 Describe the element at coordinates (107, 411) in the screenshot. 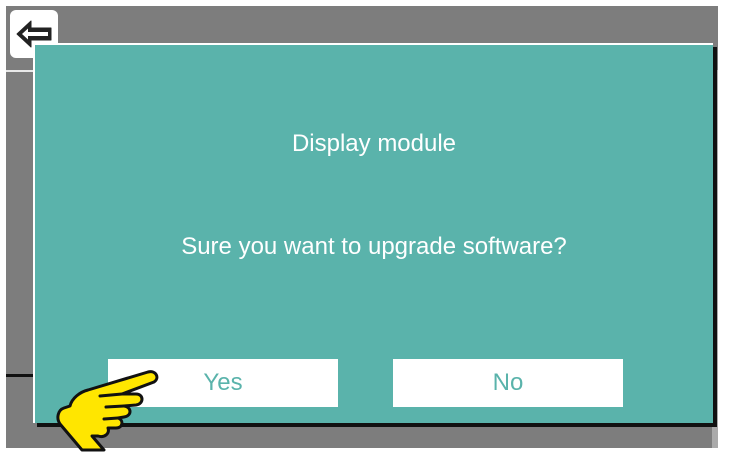

I see `pointing-hand-icon` at that location.